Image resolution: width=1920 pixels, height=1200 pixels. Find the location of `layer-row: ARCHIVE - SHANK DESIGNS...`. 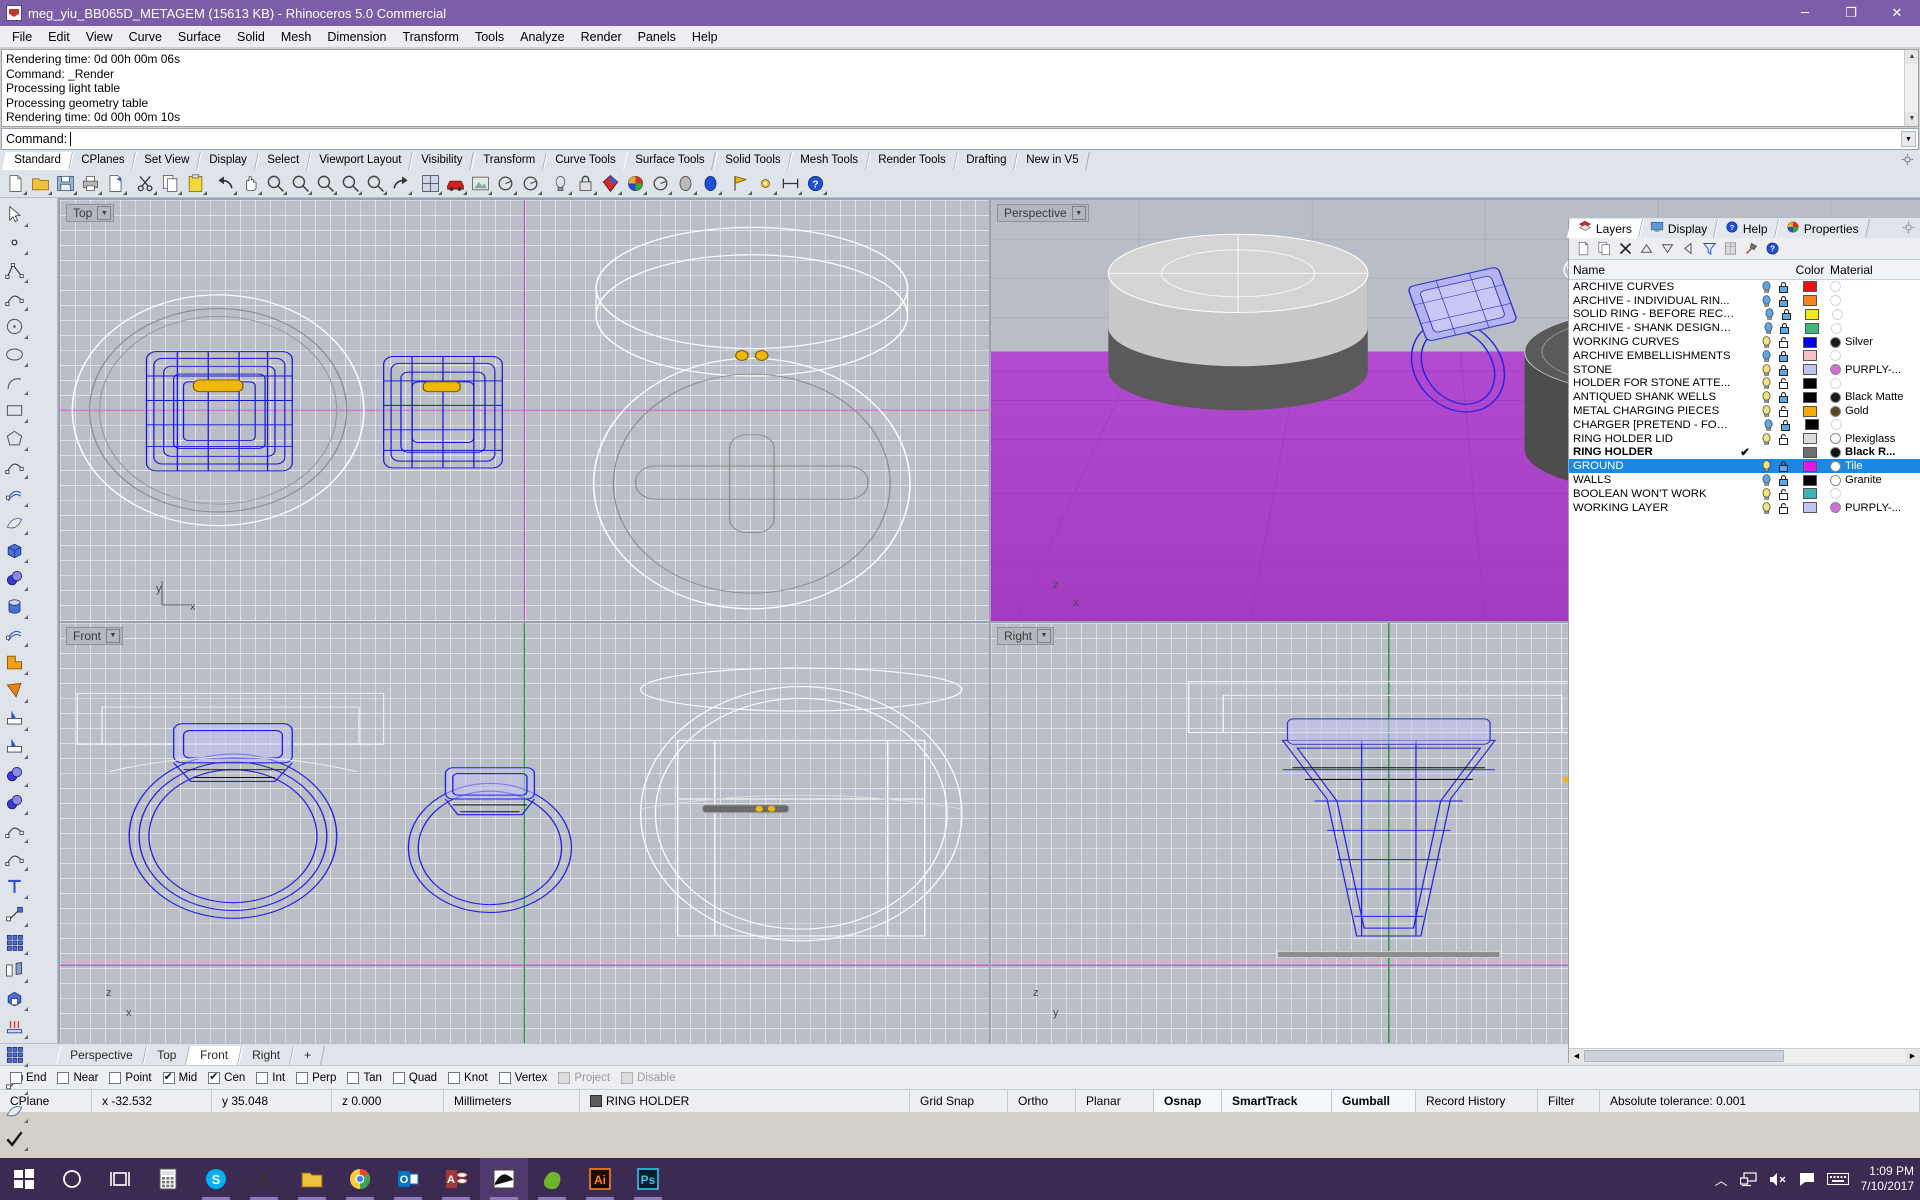

layer-row: ARCHIVE - SHANK DESIGNS... is located at coordinates (1744, 328).